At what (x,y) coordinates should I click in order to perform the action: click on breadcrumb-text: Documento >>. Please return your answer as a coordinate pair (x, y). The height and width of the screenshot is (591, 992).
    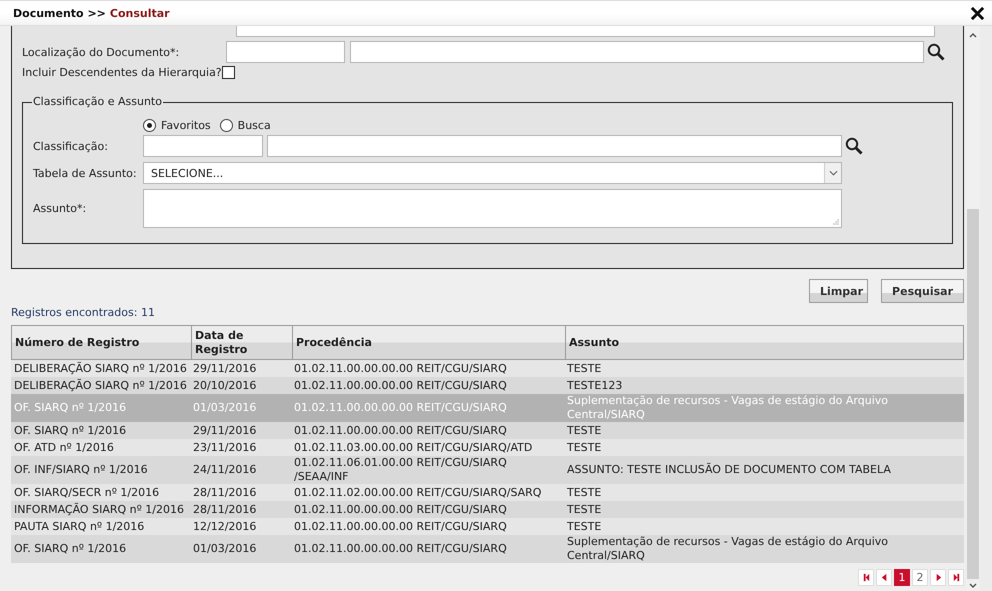
    Looking at the image, I should click on (59, 13).